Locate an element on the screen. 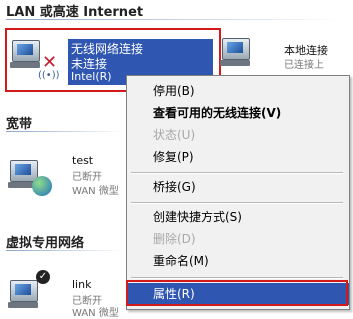 This screenshot has width=353, height=319. menu-item-view-wireless: 查看可用的无线连接(V) is located at coordinates (238, 113).